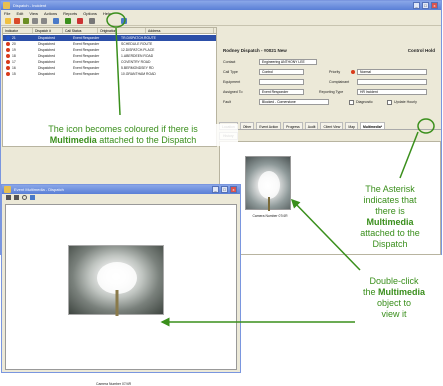 Image resolution: width=443 pixels, height=386 pixels. I want to click on asterisk-note-line4: Multimedia, so click(390, 222).